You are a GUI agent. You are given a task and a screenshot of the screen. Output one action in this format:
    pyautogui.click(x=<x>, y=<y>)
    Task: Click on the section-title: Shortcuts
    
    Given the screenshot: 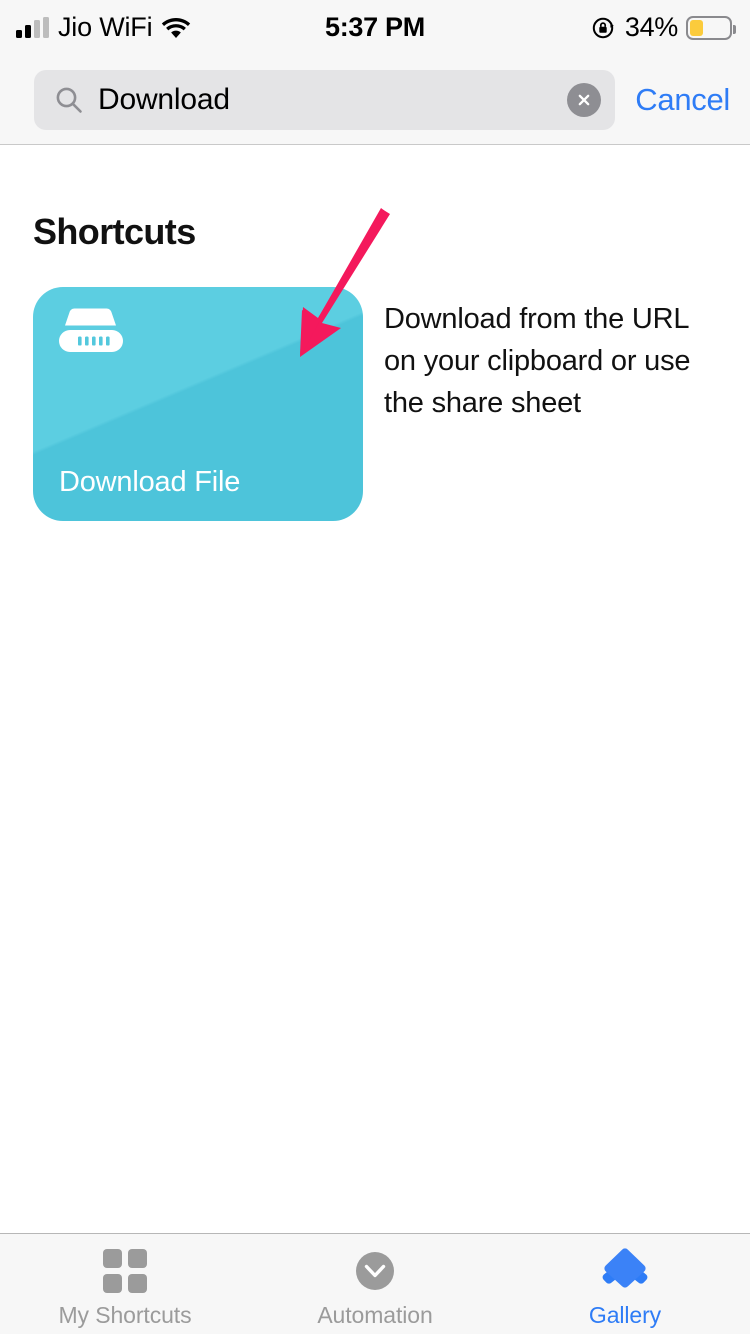 What is the action you would take?
    pyautogui.click(x=114, y=231)
    